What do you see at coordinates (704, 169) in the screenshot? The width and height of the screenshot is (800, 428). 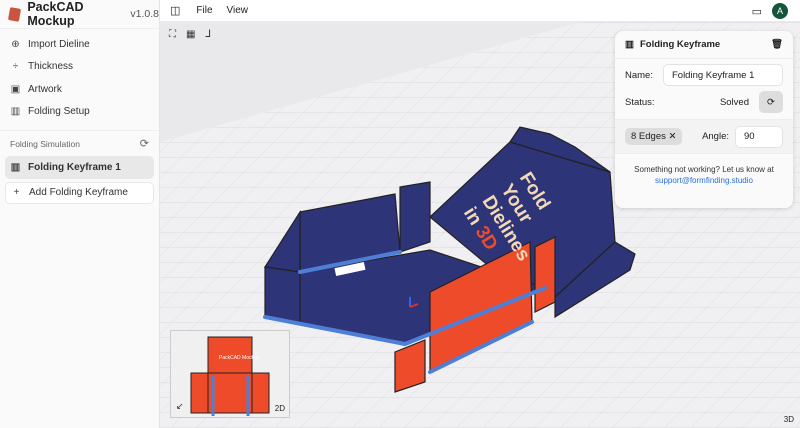 I see `help-text: Something not working? Let us know at` at bounding box center [704, 169].